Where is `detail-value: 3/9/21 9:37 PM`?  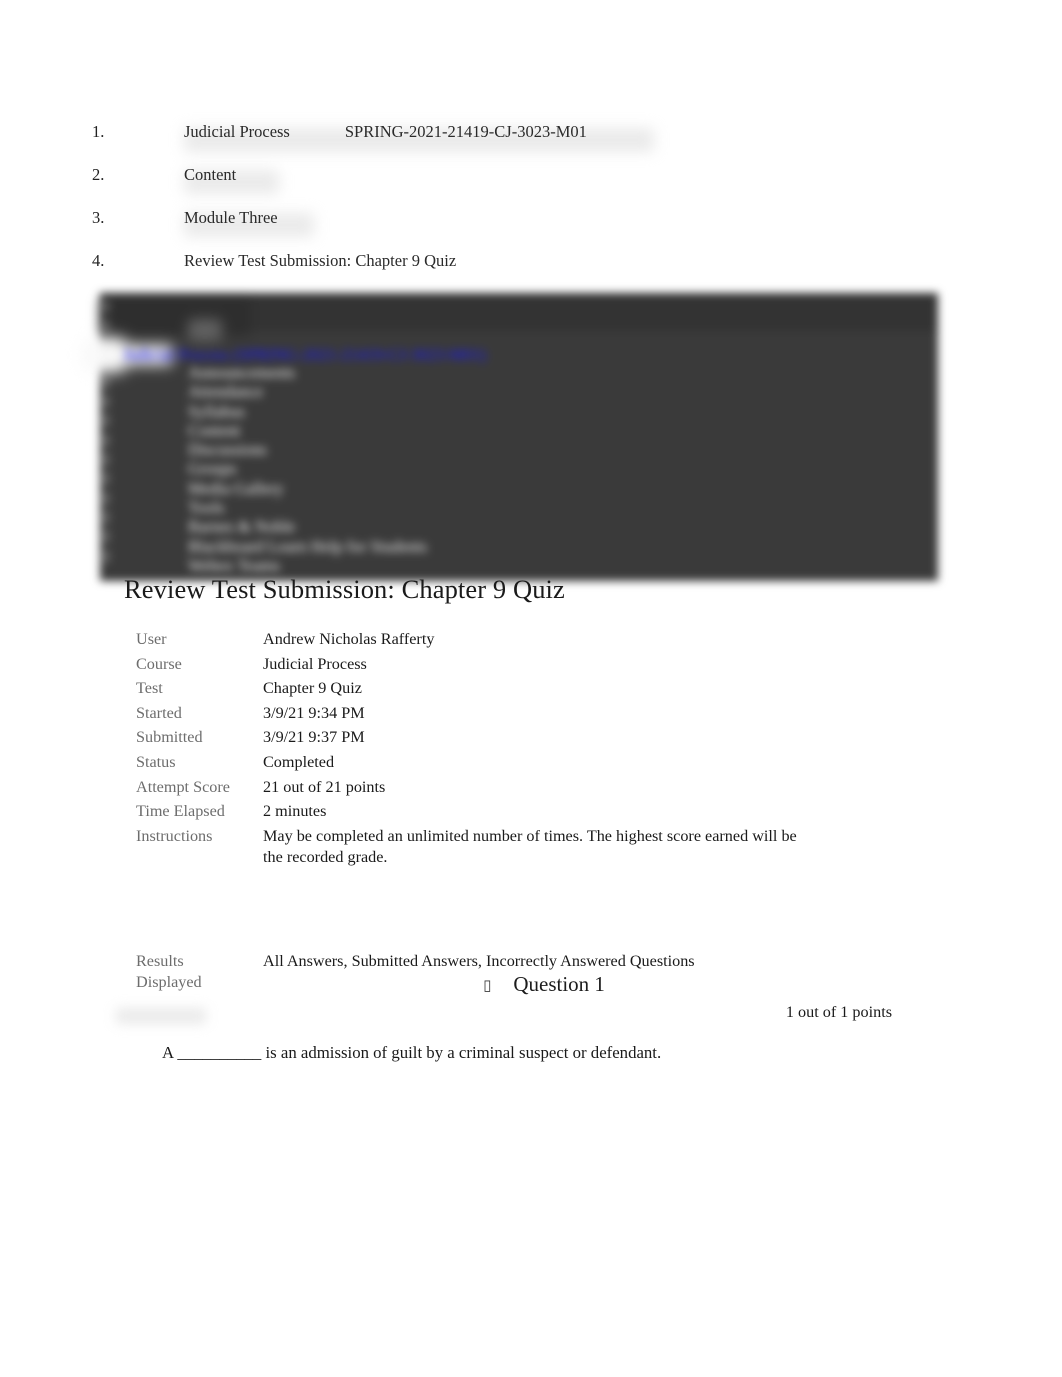 detail-value: 3/9/21 9:37 PM is located at coordinates (314, 737).